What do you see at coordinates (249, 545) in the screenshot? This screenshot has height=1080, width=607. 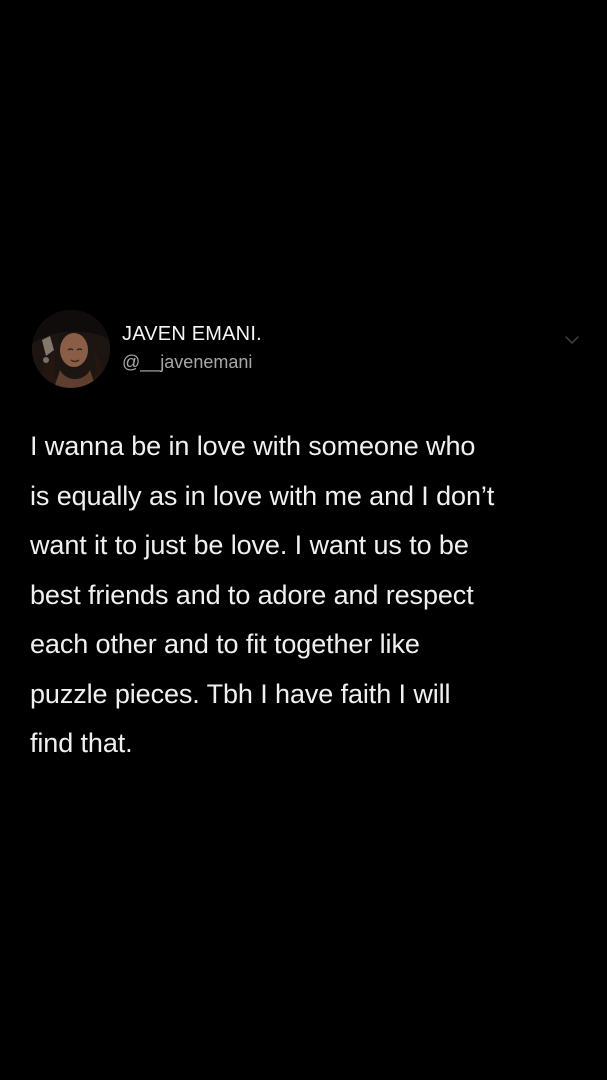 I see `tweet-text-line: want it to just be love. I want us to be` at bounding box center [249, 545].